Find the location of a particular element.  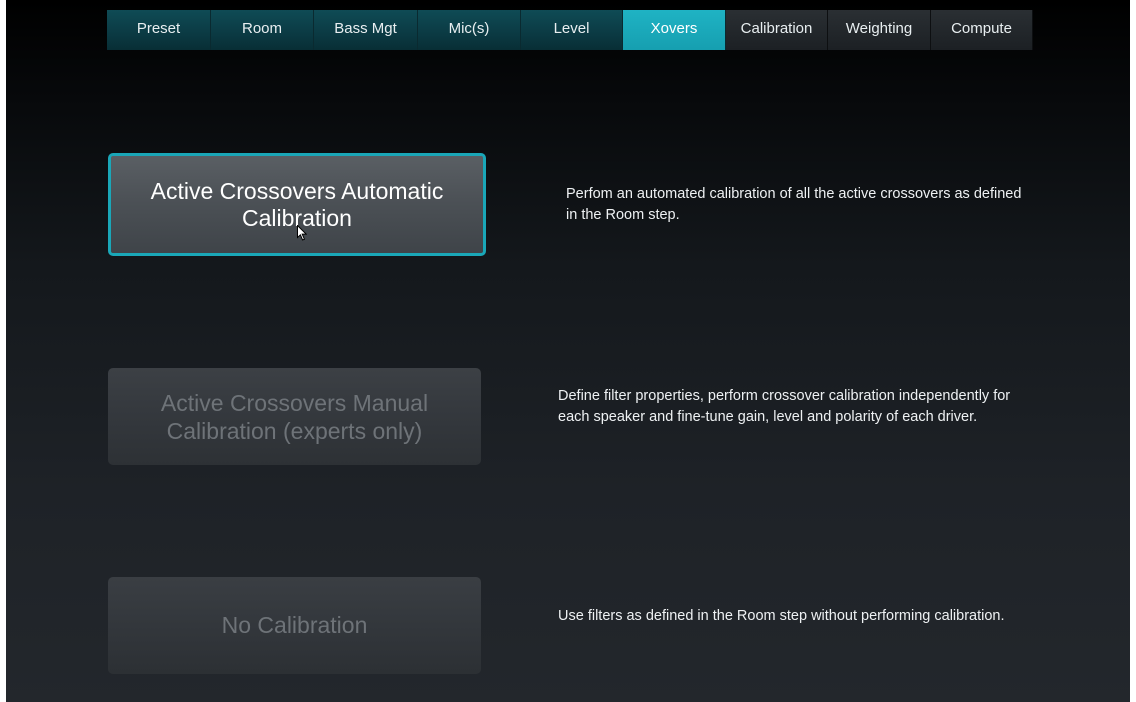

tab-preset: Preset is located at coordinates (159, 30).